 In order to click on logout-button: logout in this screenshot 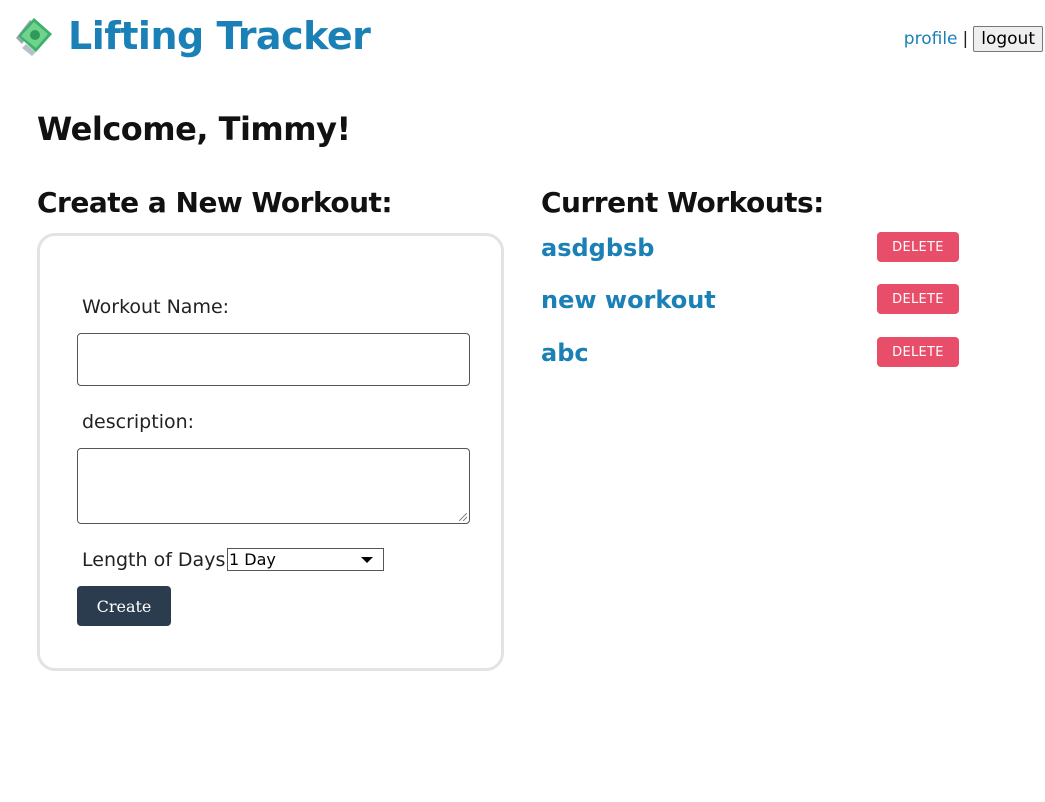, I will do `click(1008, 39)`.